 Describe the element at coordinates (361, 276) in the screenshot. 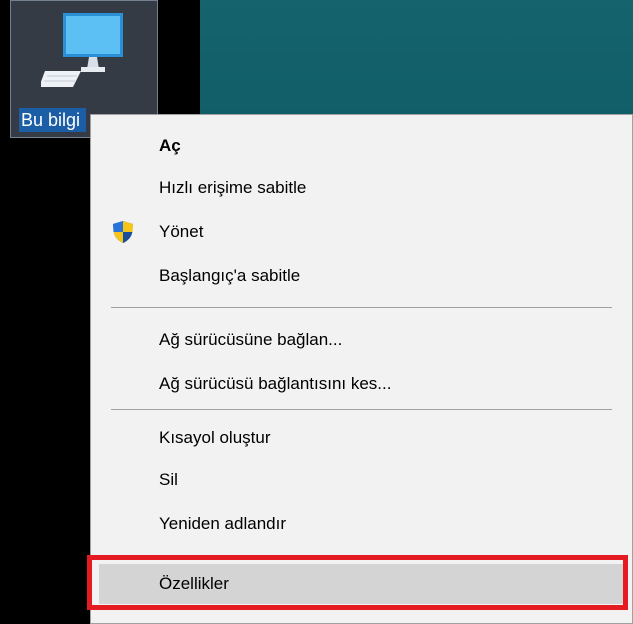

I see `menu-item-pin-start: Başlangıç'a sabitle` at that location.